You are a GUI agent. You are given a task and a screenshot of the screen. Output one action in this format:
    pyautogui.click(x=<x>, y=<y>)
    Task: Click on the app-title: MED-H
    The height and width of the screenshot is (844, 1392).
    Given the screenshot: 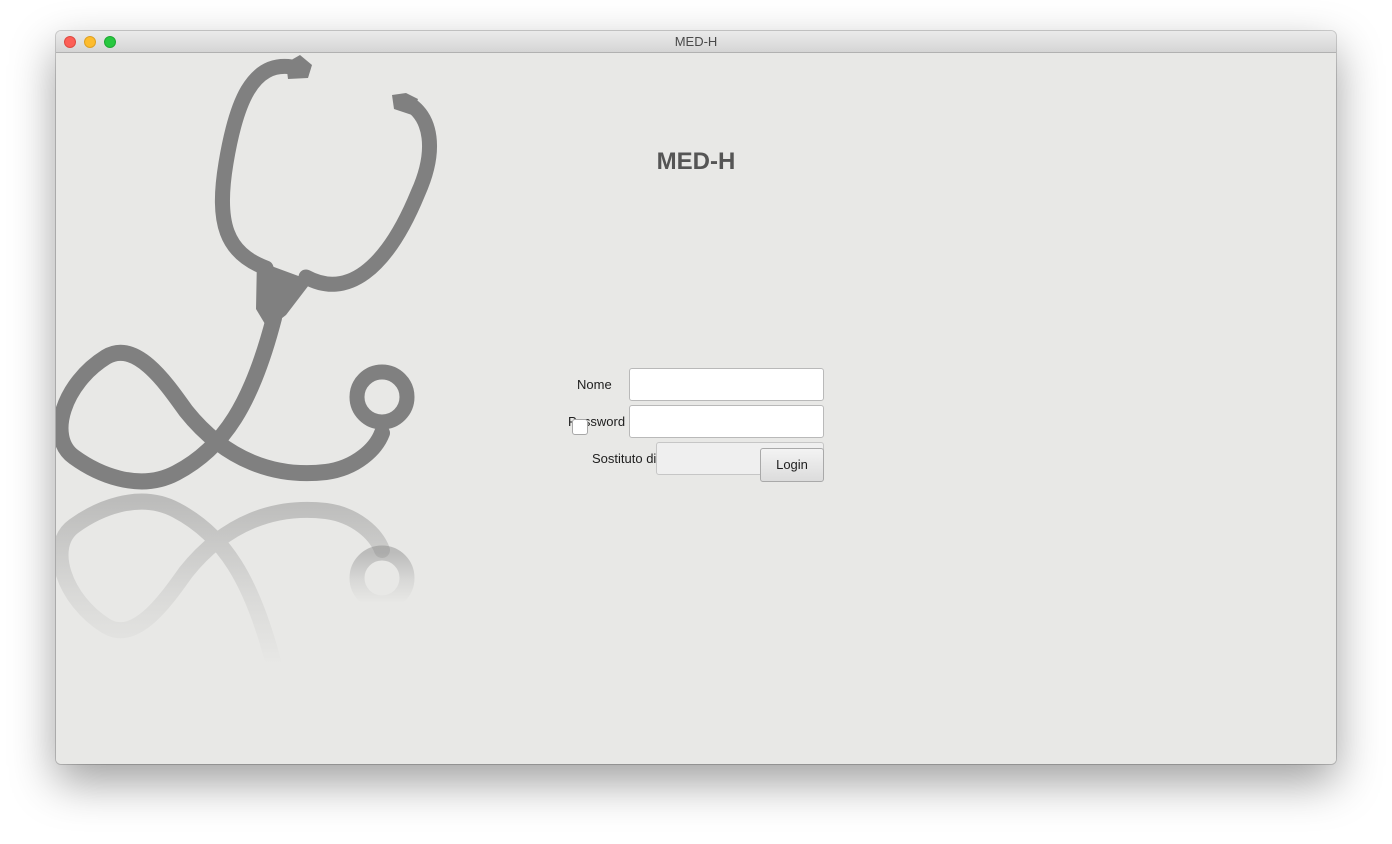 What is the action you would take?
    pyautogui.click(x=696, y=161)
    